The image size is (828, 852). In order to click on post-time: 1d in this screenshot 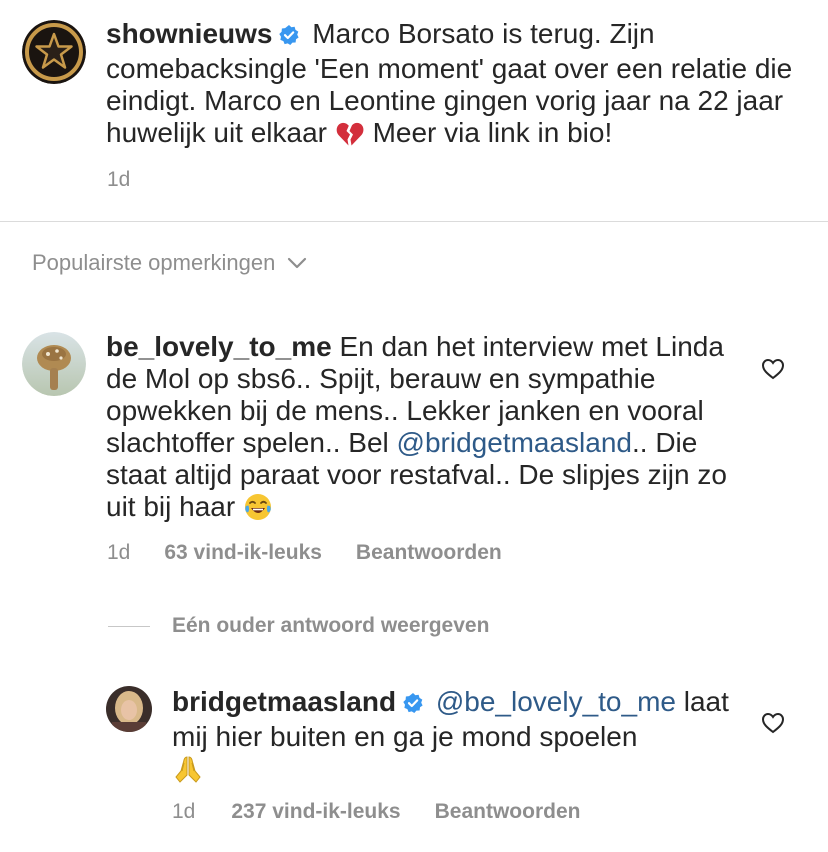, I will do `click(119, 179)`.